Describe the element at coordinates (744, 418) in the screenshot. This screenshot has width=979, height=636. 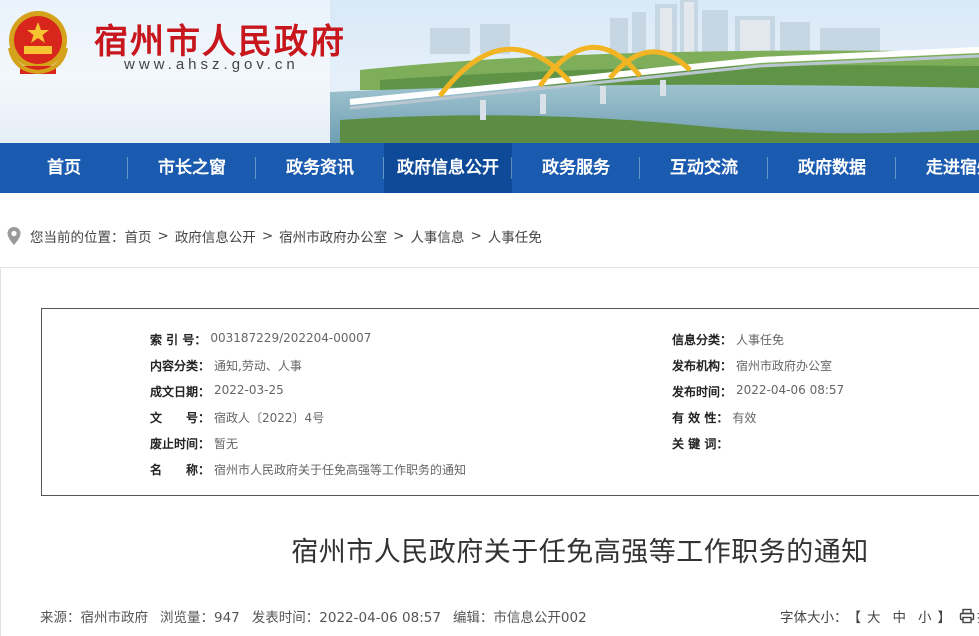
I see `meta-validity-value: 有效` at that location.